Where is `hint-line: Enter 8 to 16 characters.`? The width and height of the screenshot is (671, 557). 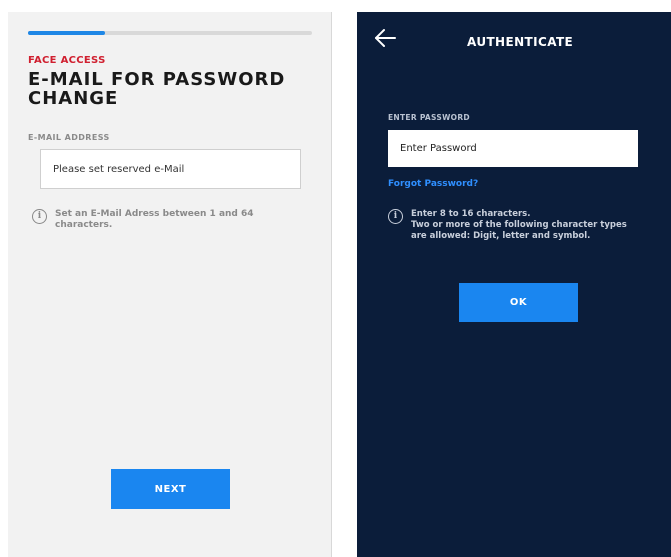 hint-line: Enter 8 to 16 characters. is located at coordinates (471, 214).